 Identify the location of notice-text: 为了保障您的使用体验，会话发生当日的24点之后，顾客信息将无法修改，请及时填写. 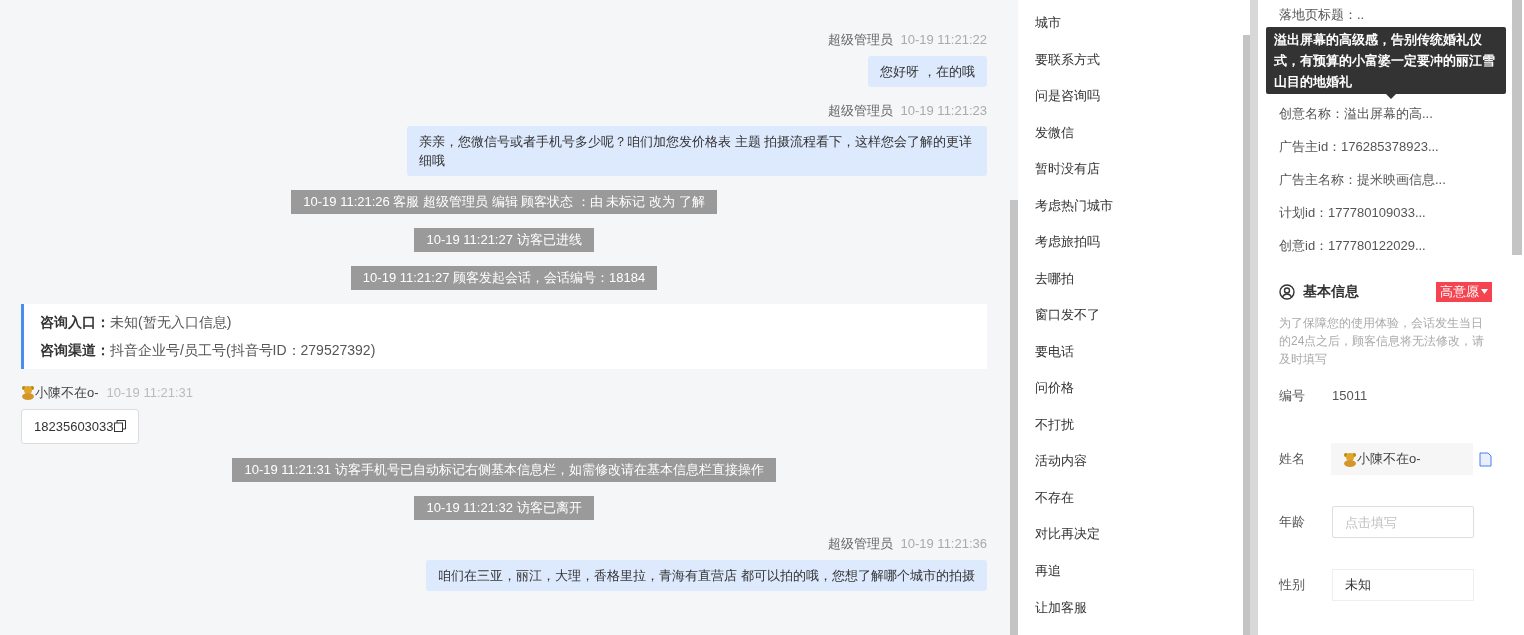
(1382, 341).